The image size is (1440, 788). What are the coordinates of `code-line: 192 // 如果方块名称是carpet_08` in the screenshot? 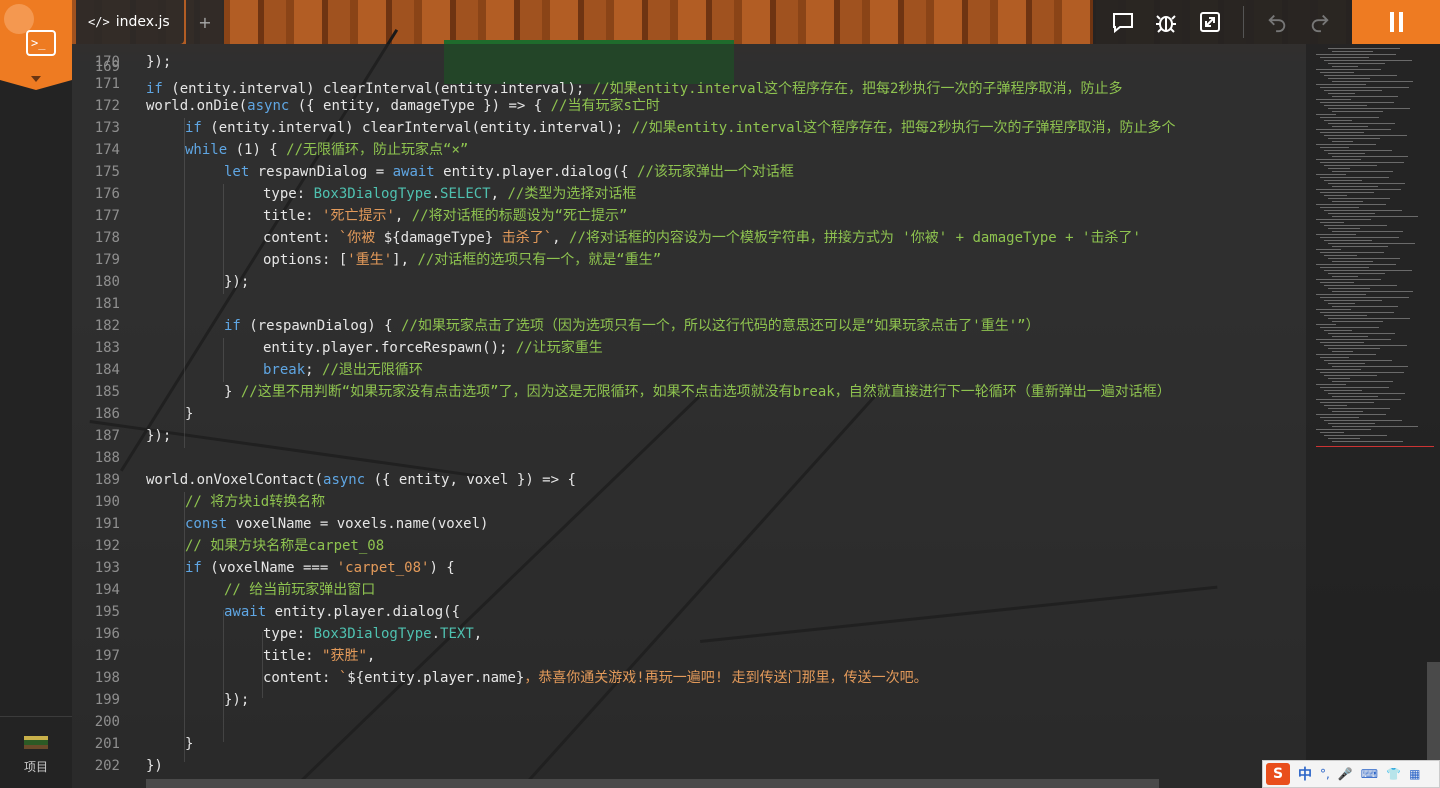 It's located at (689, 546).